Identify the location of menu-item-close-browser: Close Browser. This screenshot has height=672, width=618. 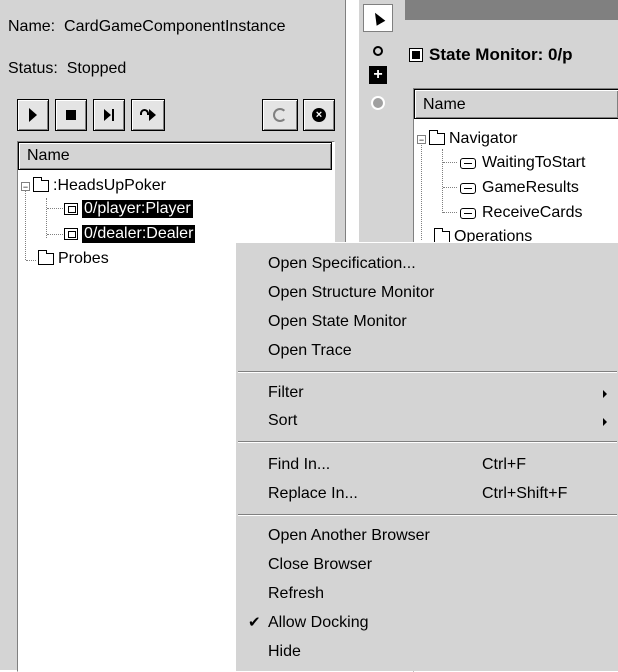
(320, 565).